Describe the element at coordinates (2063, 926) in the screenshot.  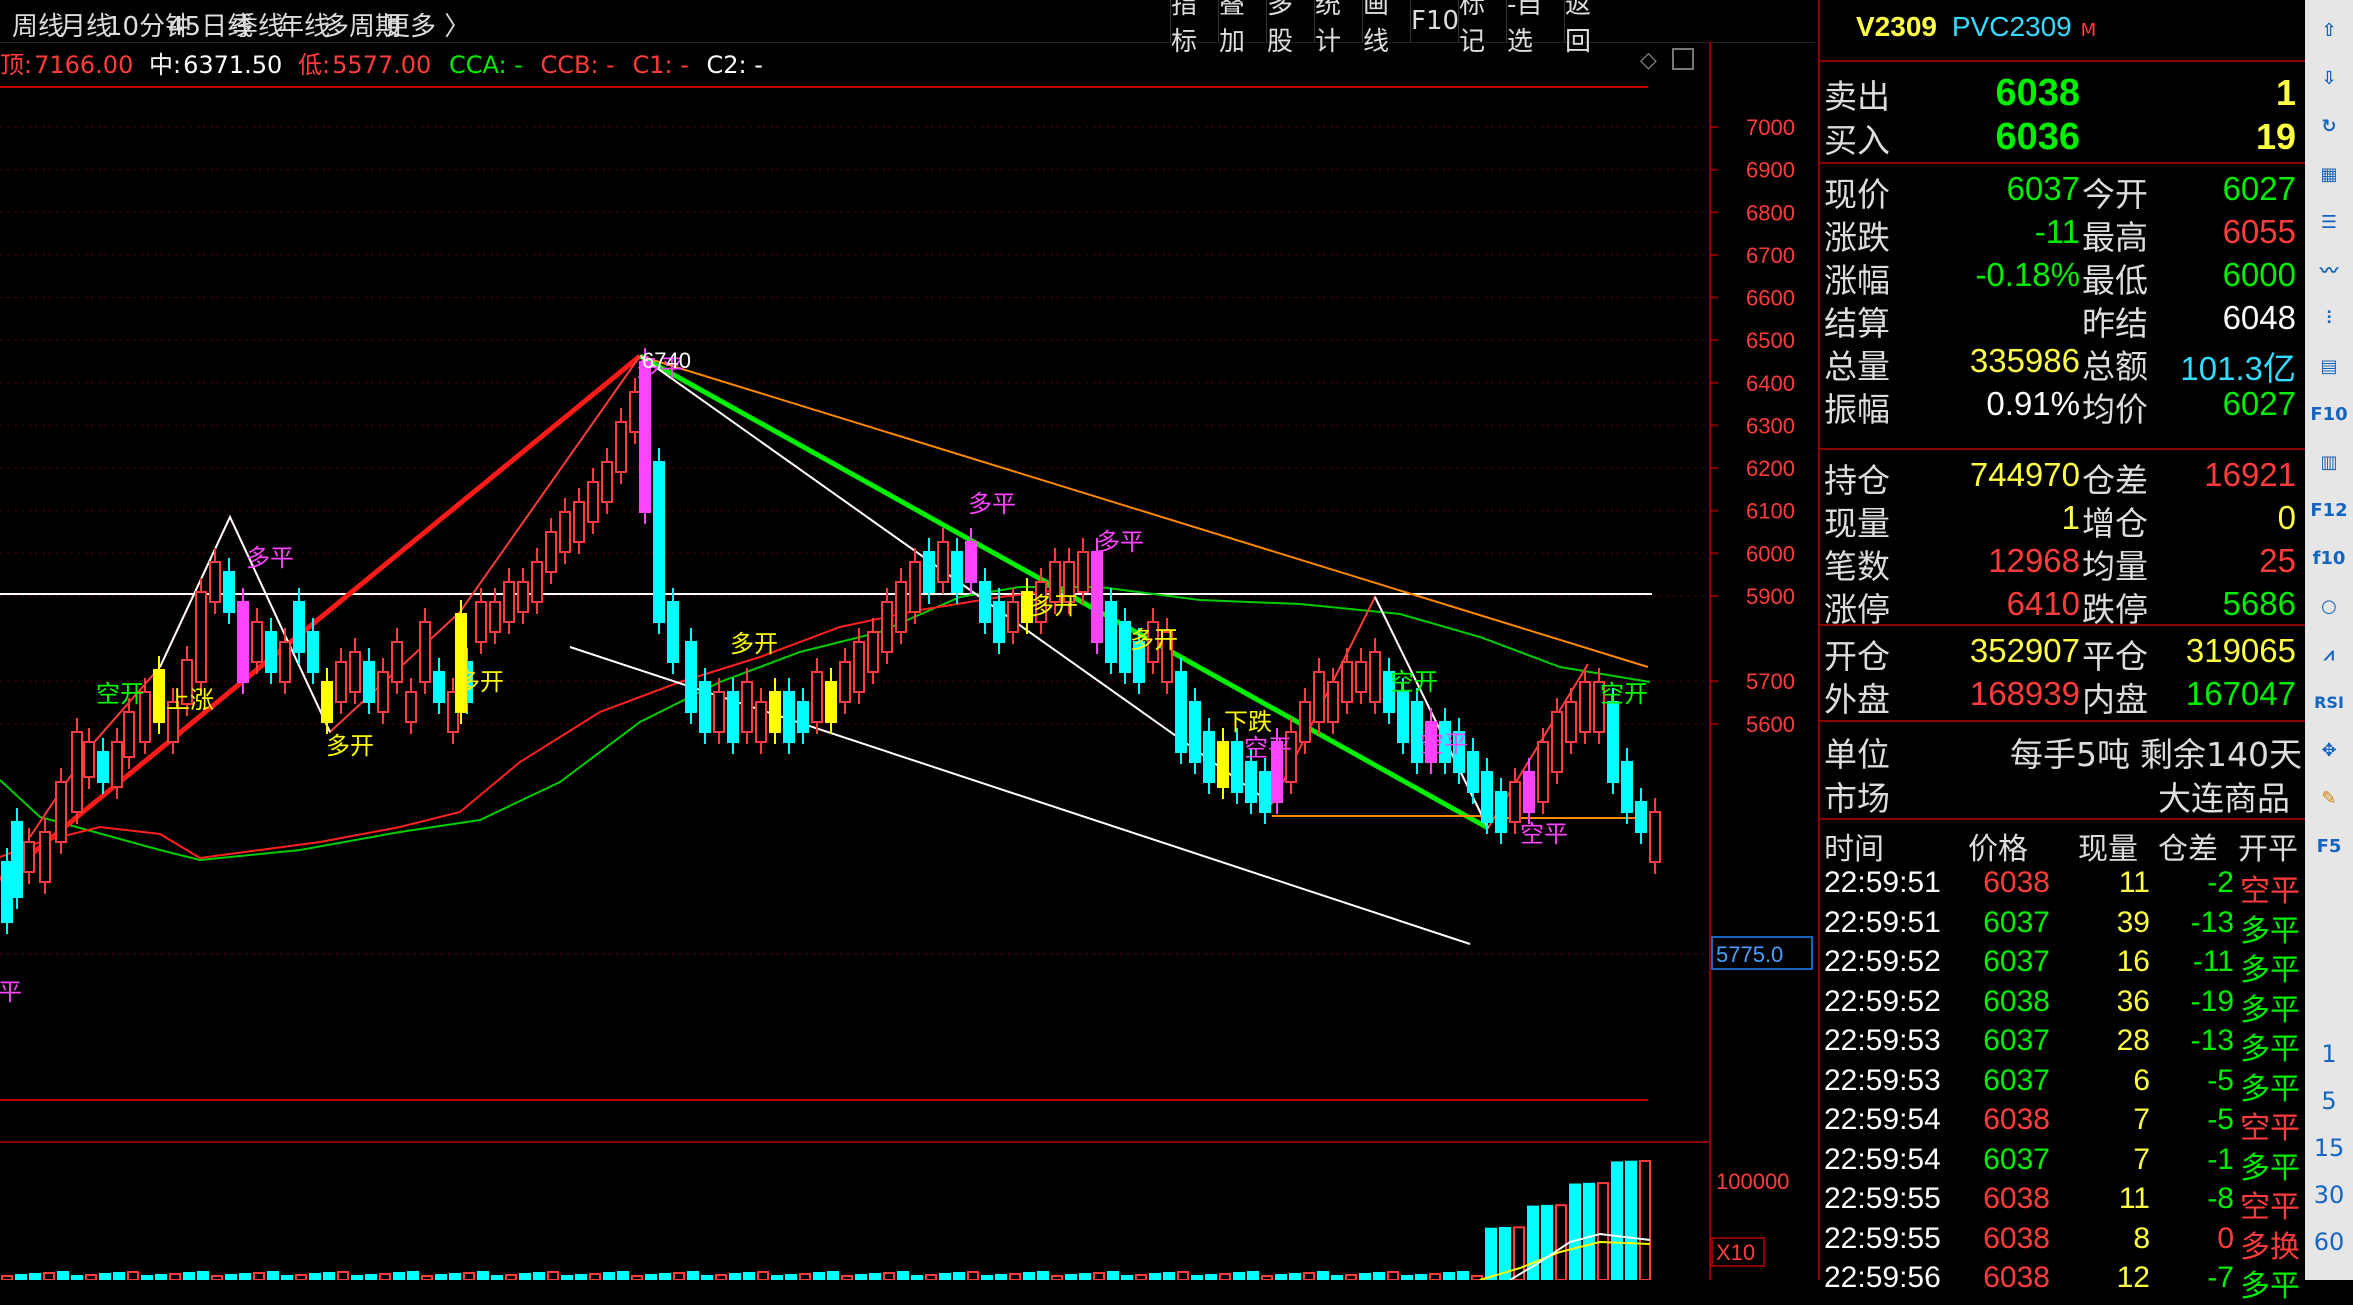
I see `trade-row: 22:59:51 6037 39 -13 多平` at that location.